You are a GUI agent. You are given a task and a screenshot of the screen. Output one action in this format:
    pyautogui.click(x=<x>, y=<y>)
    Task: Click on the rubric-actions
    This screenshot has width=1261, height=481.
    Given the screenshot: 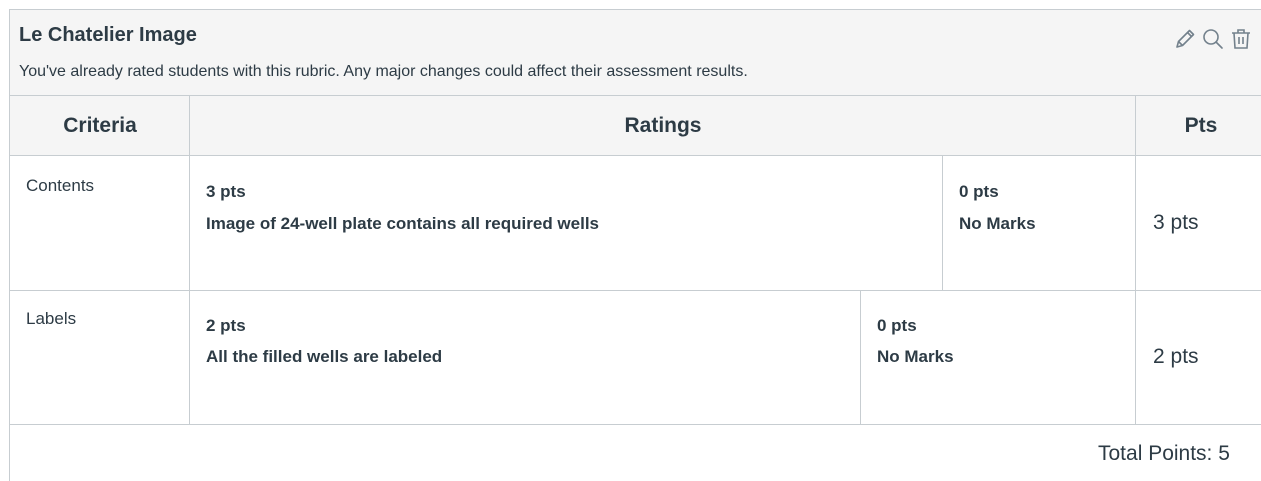 What is the action you would take?
    pyautogui.click(x=1213, y=39)
    